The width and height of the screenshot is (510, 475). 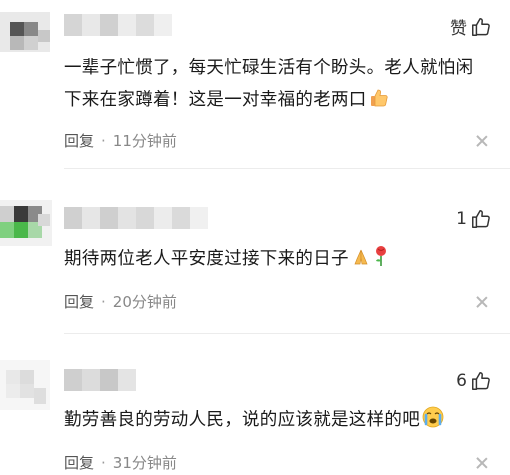 I want to click on praying-hands-emoji, so click(x=361, y=257).